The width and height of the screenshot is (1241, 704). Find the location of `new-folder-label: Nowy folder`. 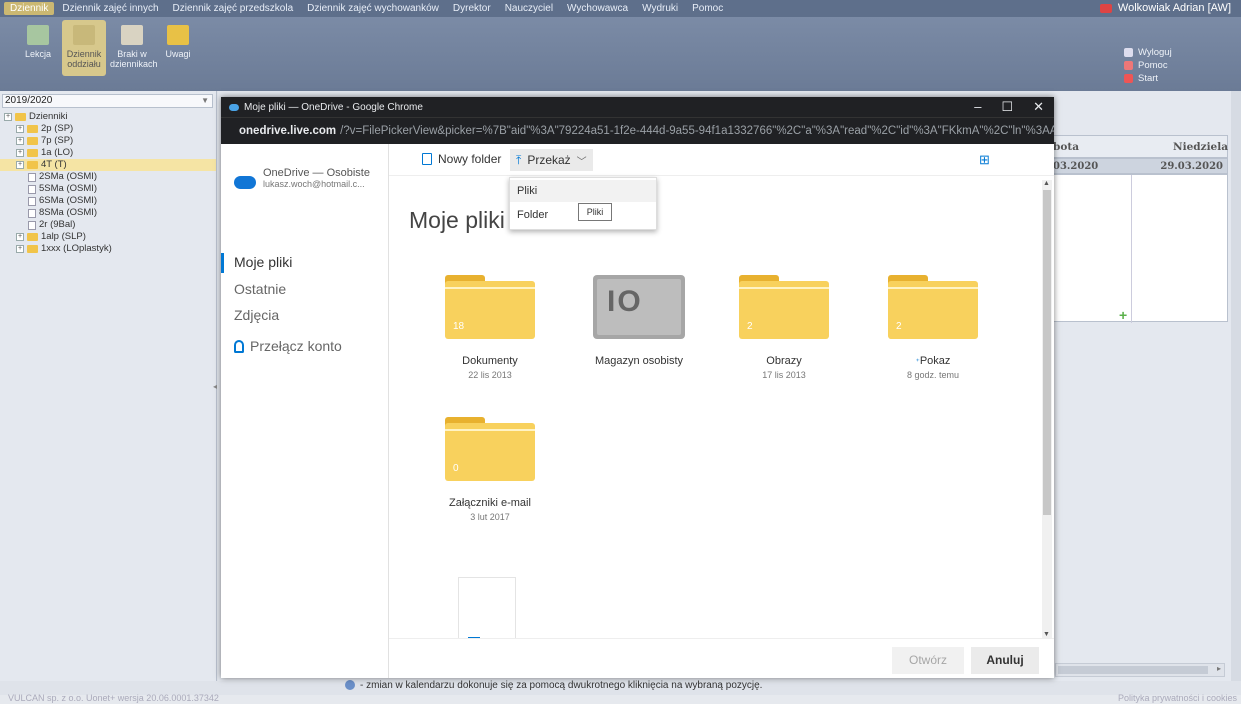

new-folder-label: Nowy folder is located at coordinates (470, 159).